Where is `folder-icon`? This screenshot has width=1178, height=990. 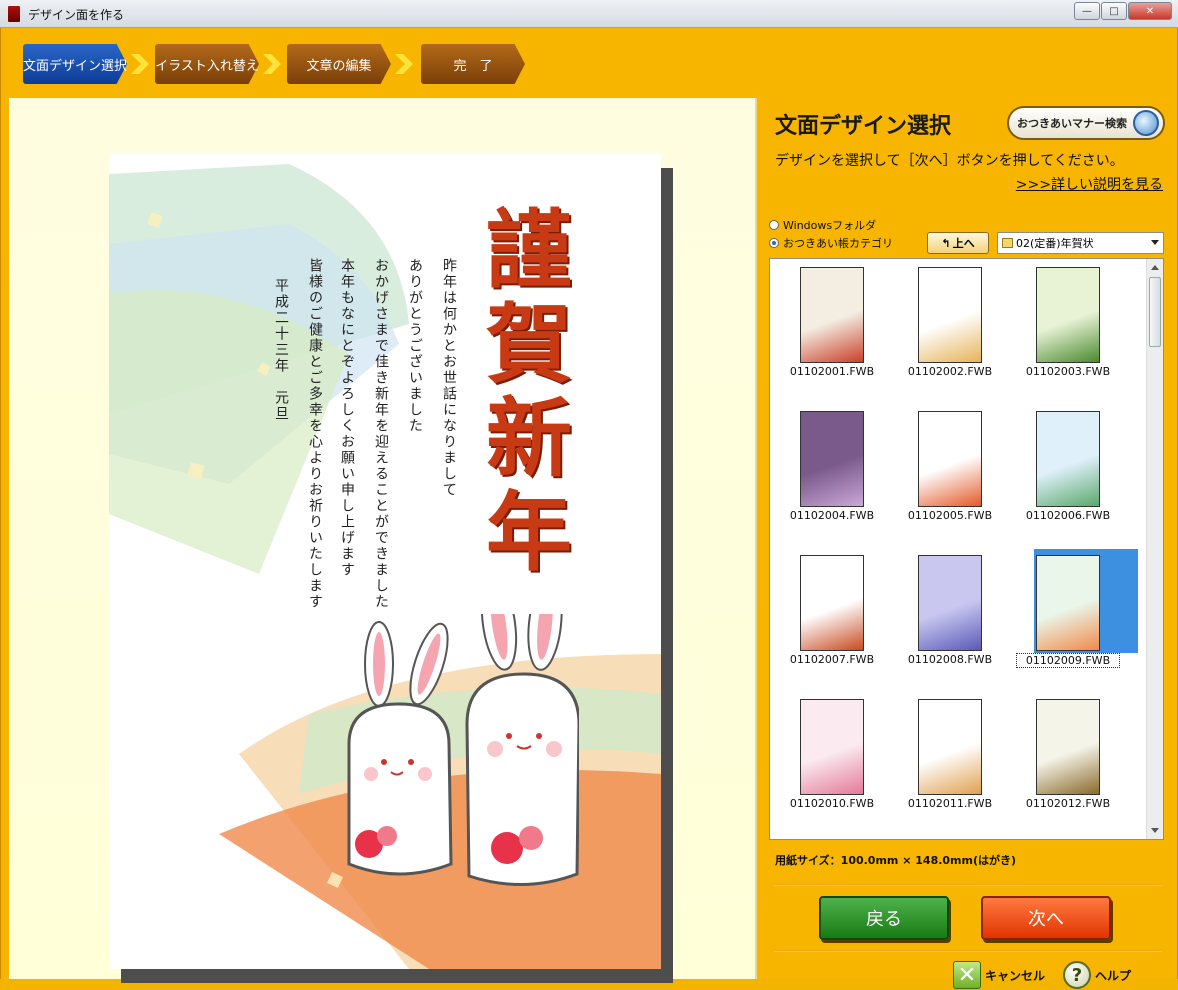
folder-icon is located at coordinates (1007, 243).